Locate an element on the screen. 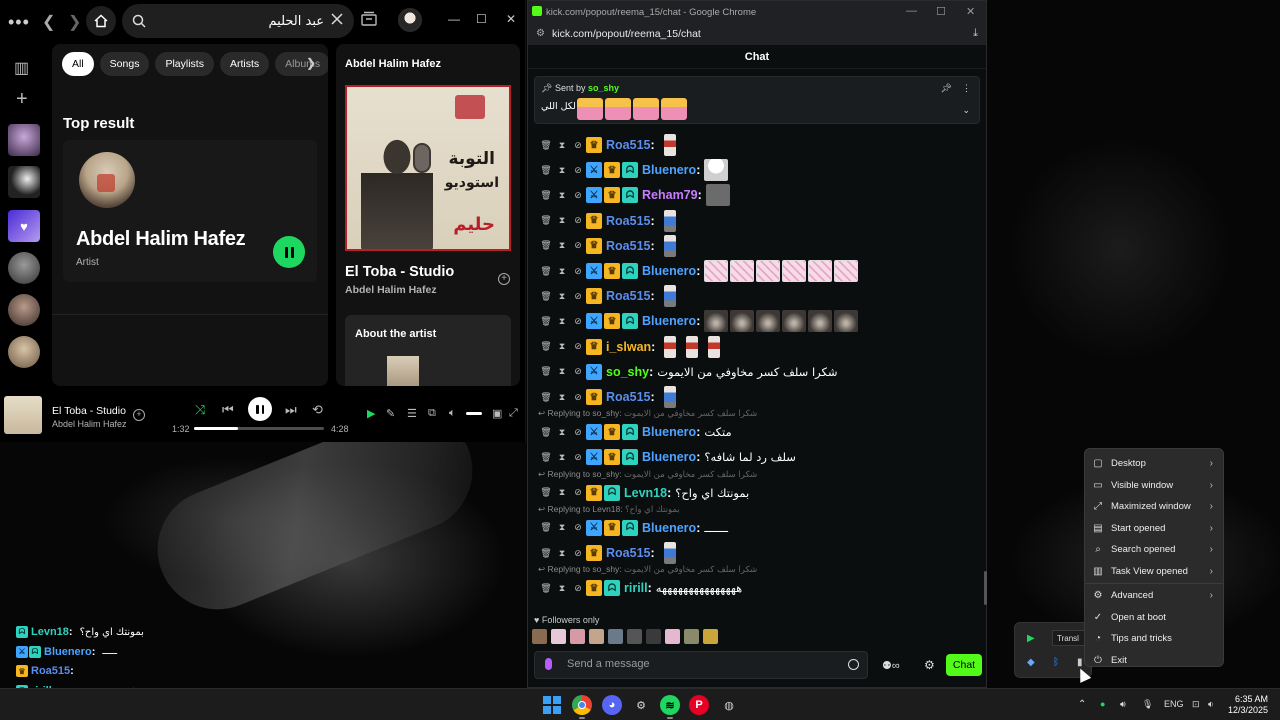 The width and height of the screenshot is (1280, 720). chat-message: 🗑︎ ⧗ ⊘ ⚔ ♛ ᗣ Bluenero: متكت is located at coordinates (635, 432).